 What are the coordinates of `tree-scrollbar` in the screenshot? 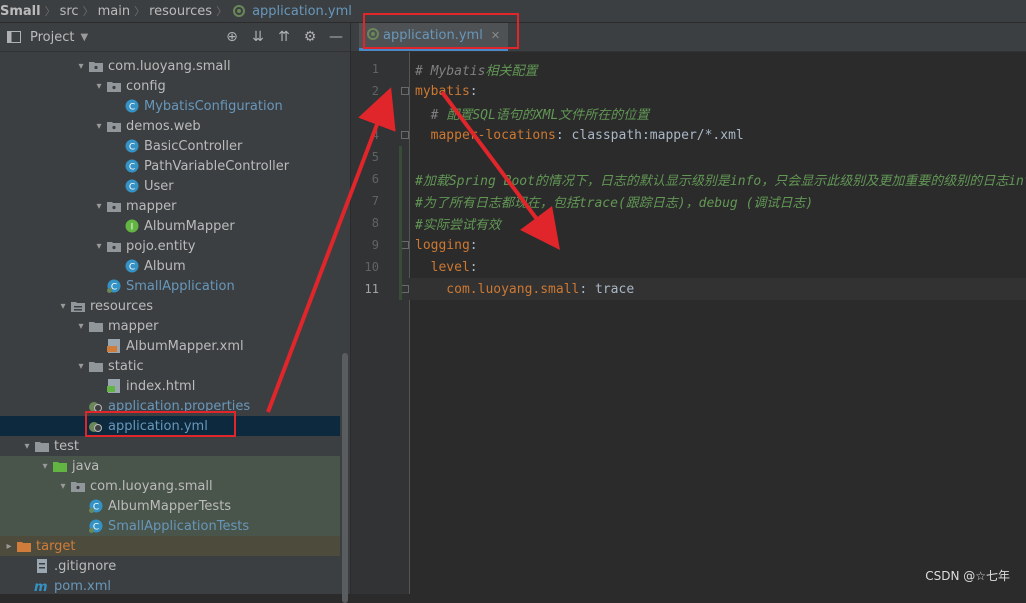 It's located at (345, 478).